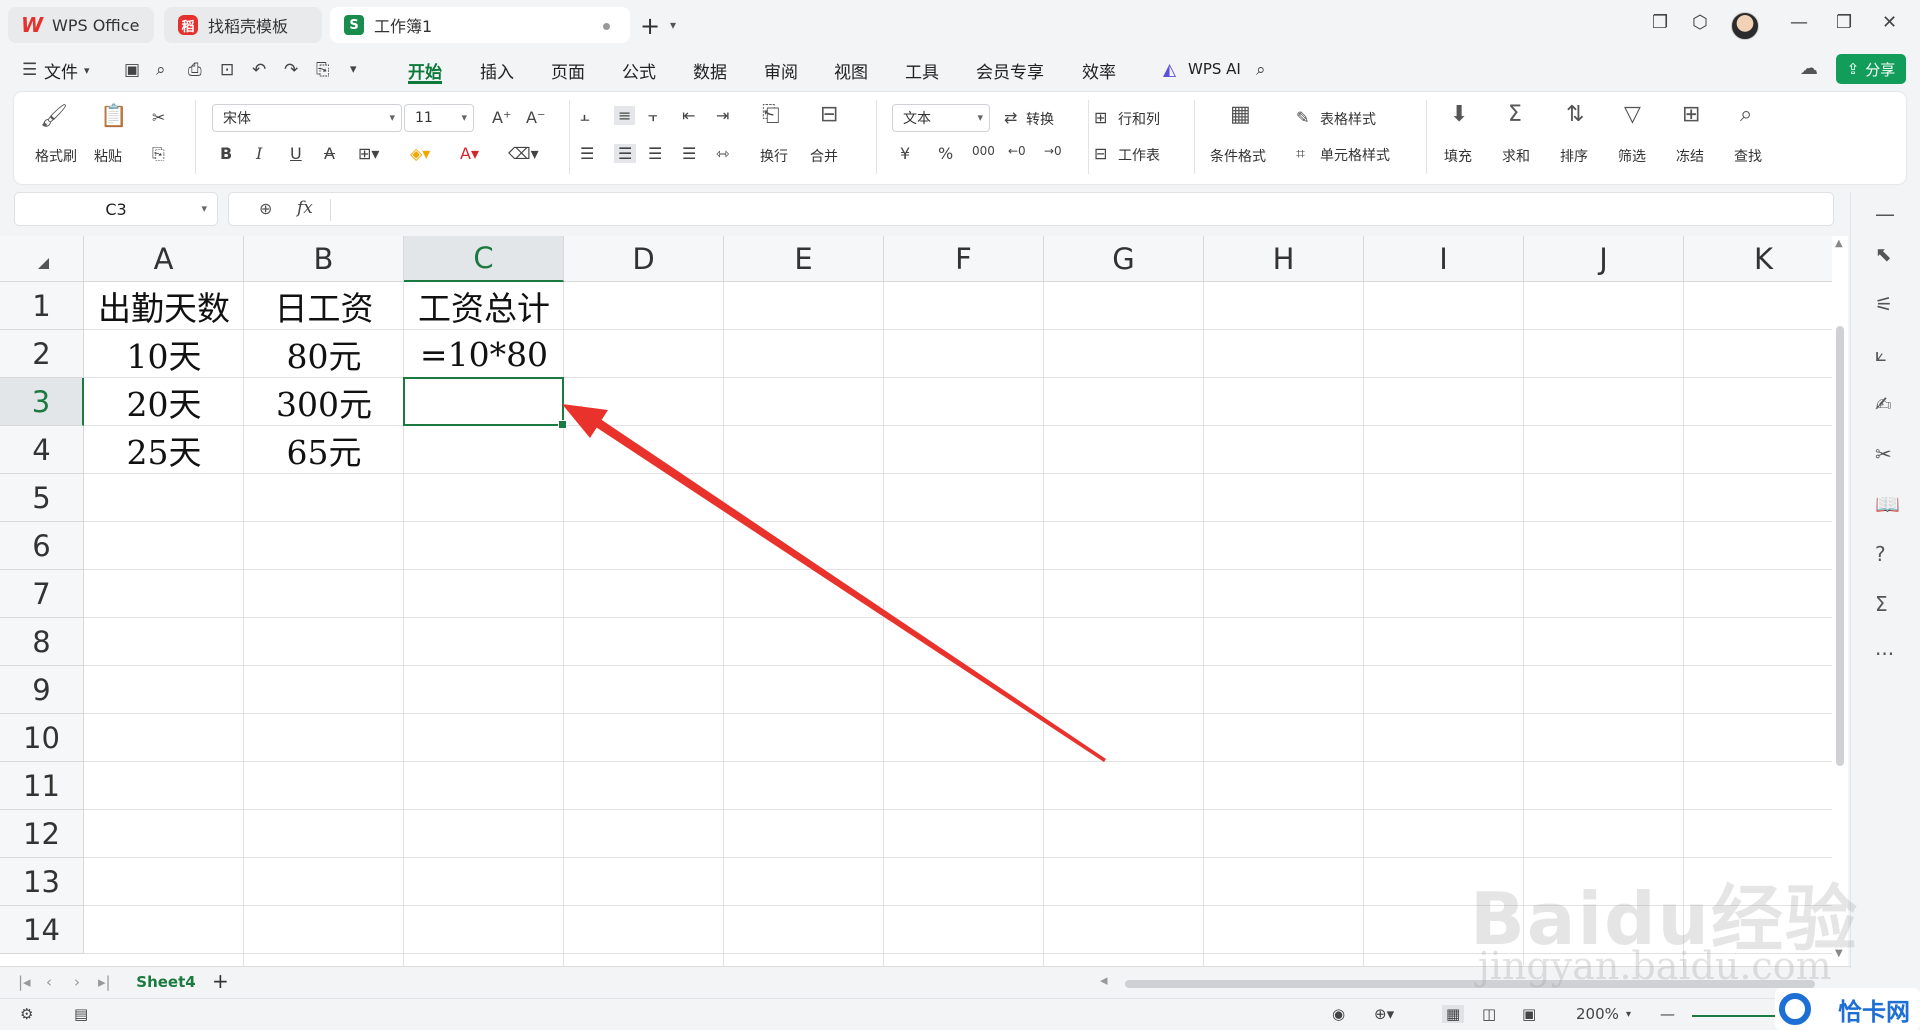  I want to click on column-header-c: C, so click(484, 259).